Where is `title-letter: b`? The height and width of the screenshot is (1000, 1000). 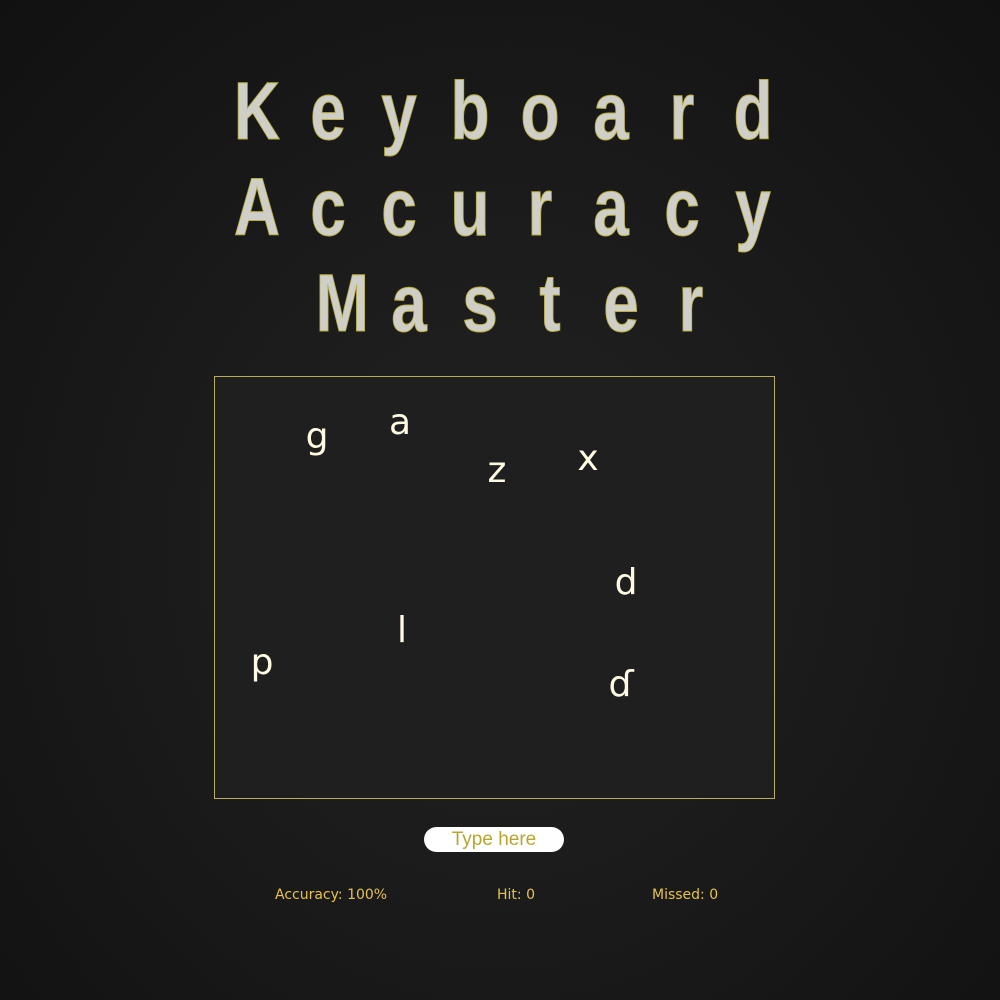
title-letter: b is located at coordinates (470, 111).